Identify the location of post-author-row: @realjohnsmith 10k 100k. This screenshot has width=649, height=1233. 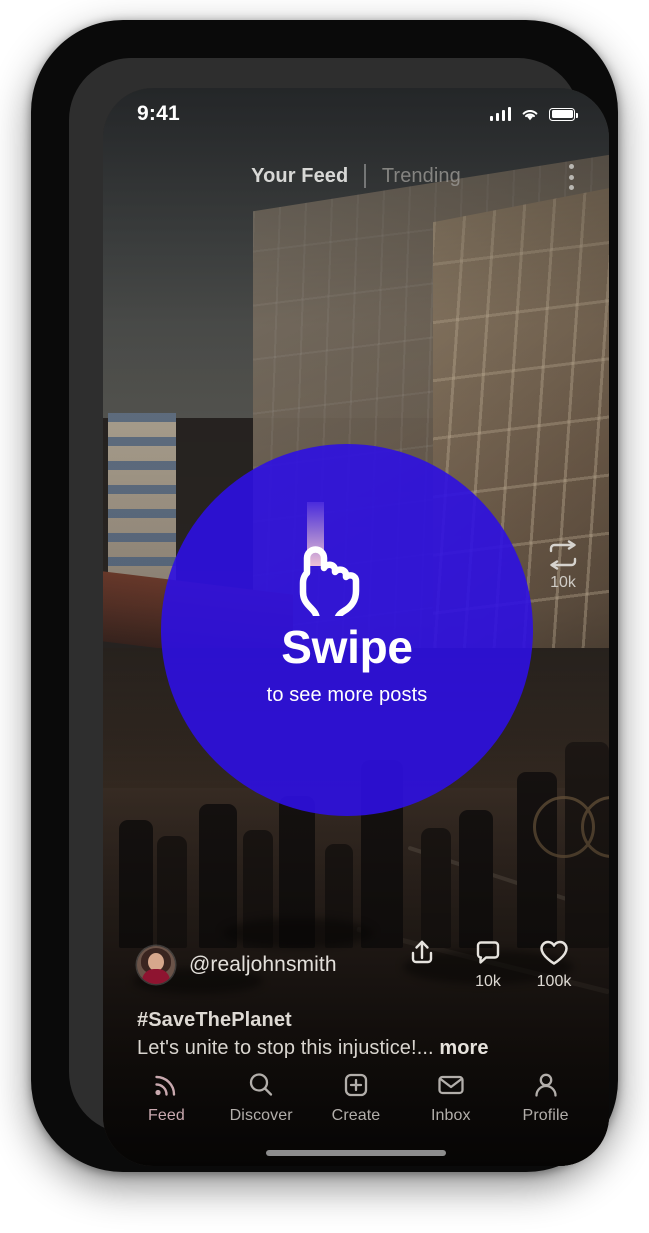
(356, 964).